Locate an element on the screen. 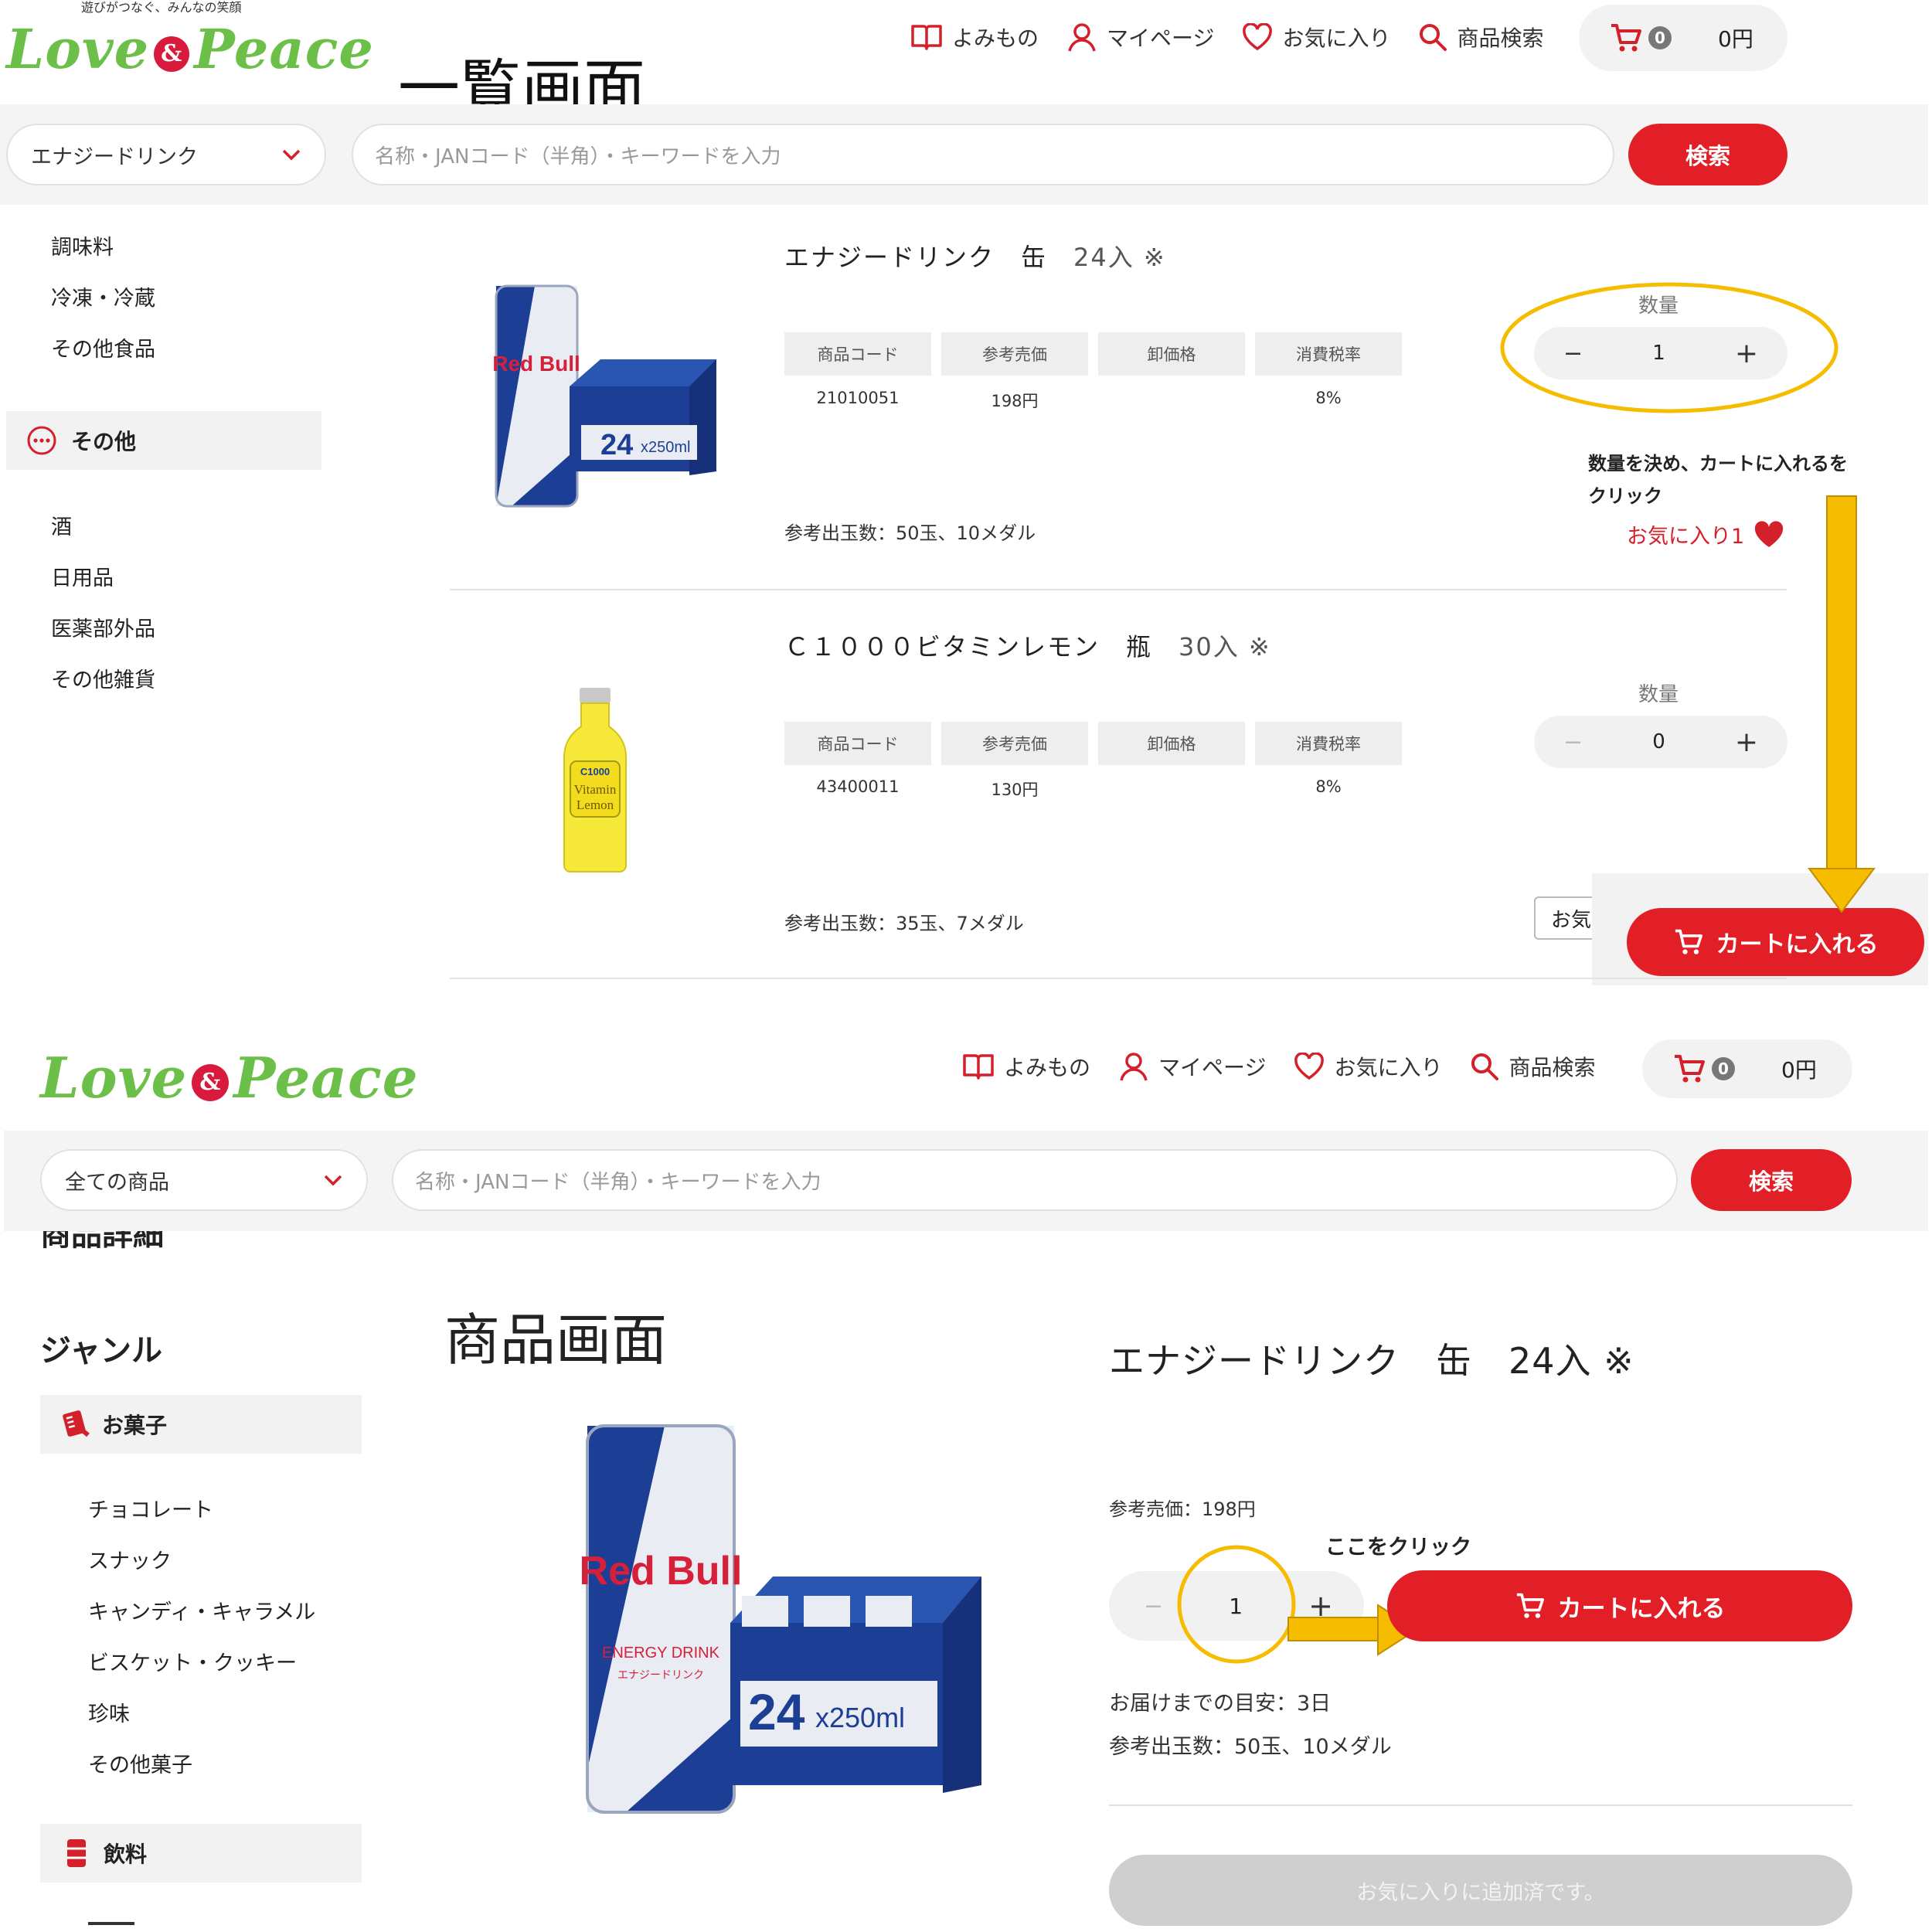 The height and width of the screenshot is (1932, 1932). product-title-vitamin-lemon: Ｃ１０００ビタミンレモン 瓶 30入 ※ is located at coordinates (1028, 645).